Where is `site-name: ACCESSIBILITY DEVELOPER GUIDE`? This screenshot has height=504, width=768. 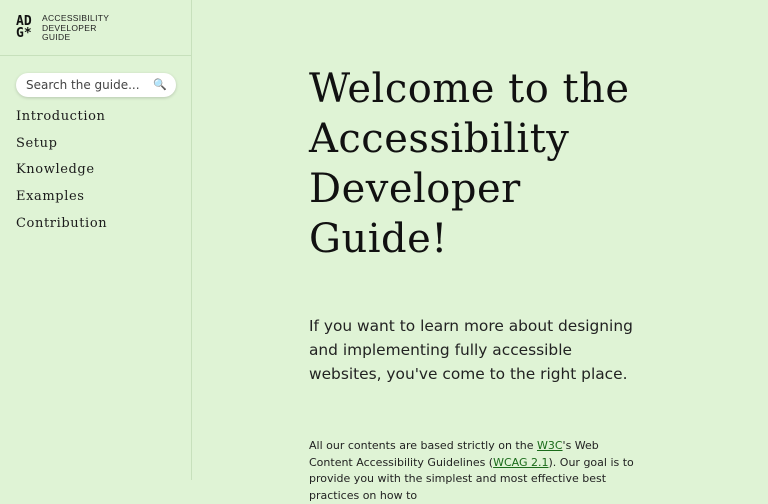
site-name: ACCESSIBILITY DEVELOPER GUIDE is located at coordinates (75, 28).